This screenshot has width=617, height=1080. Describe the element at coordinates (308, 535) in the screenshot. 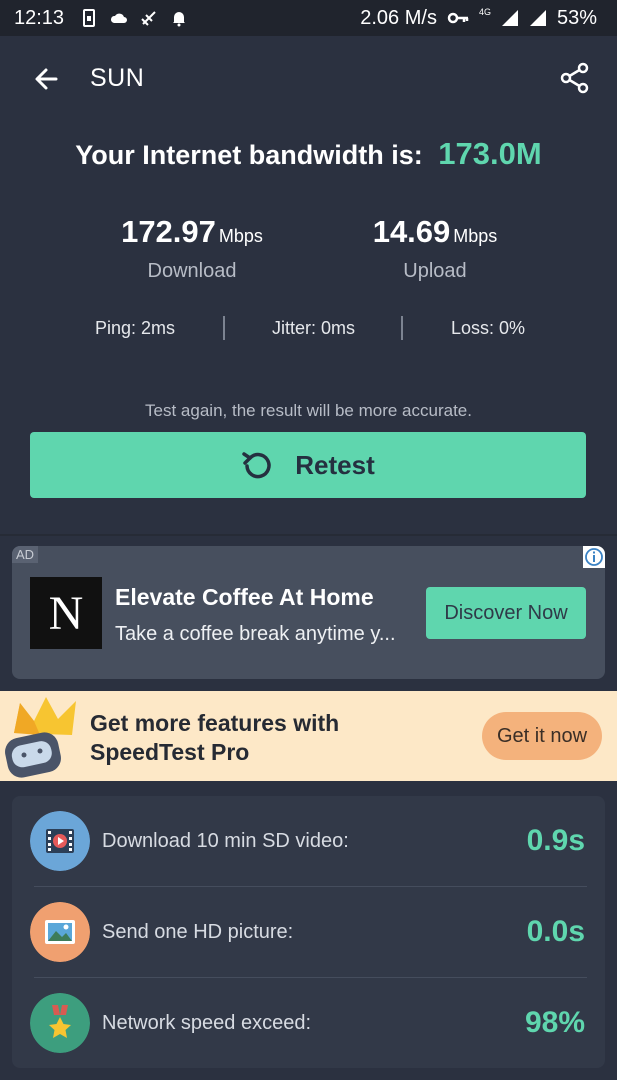

I see `section-divider` at that location.